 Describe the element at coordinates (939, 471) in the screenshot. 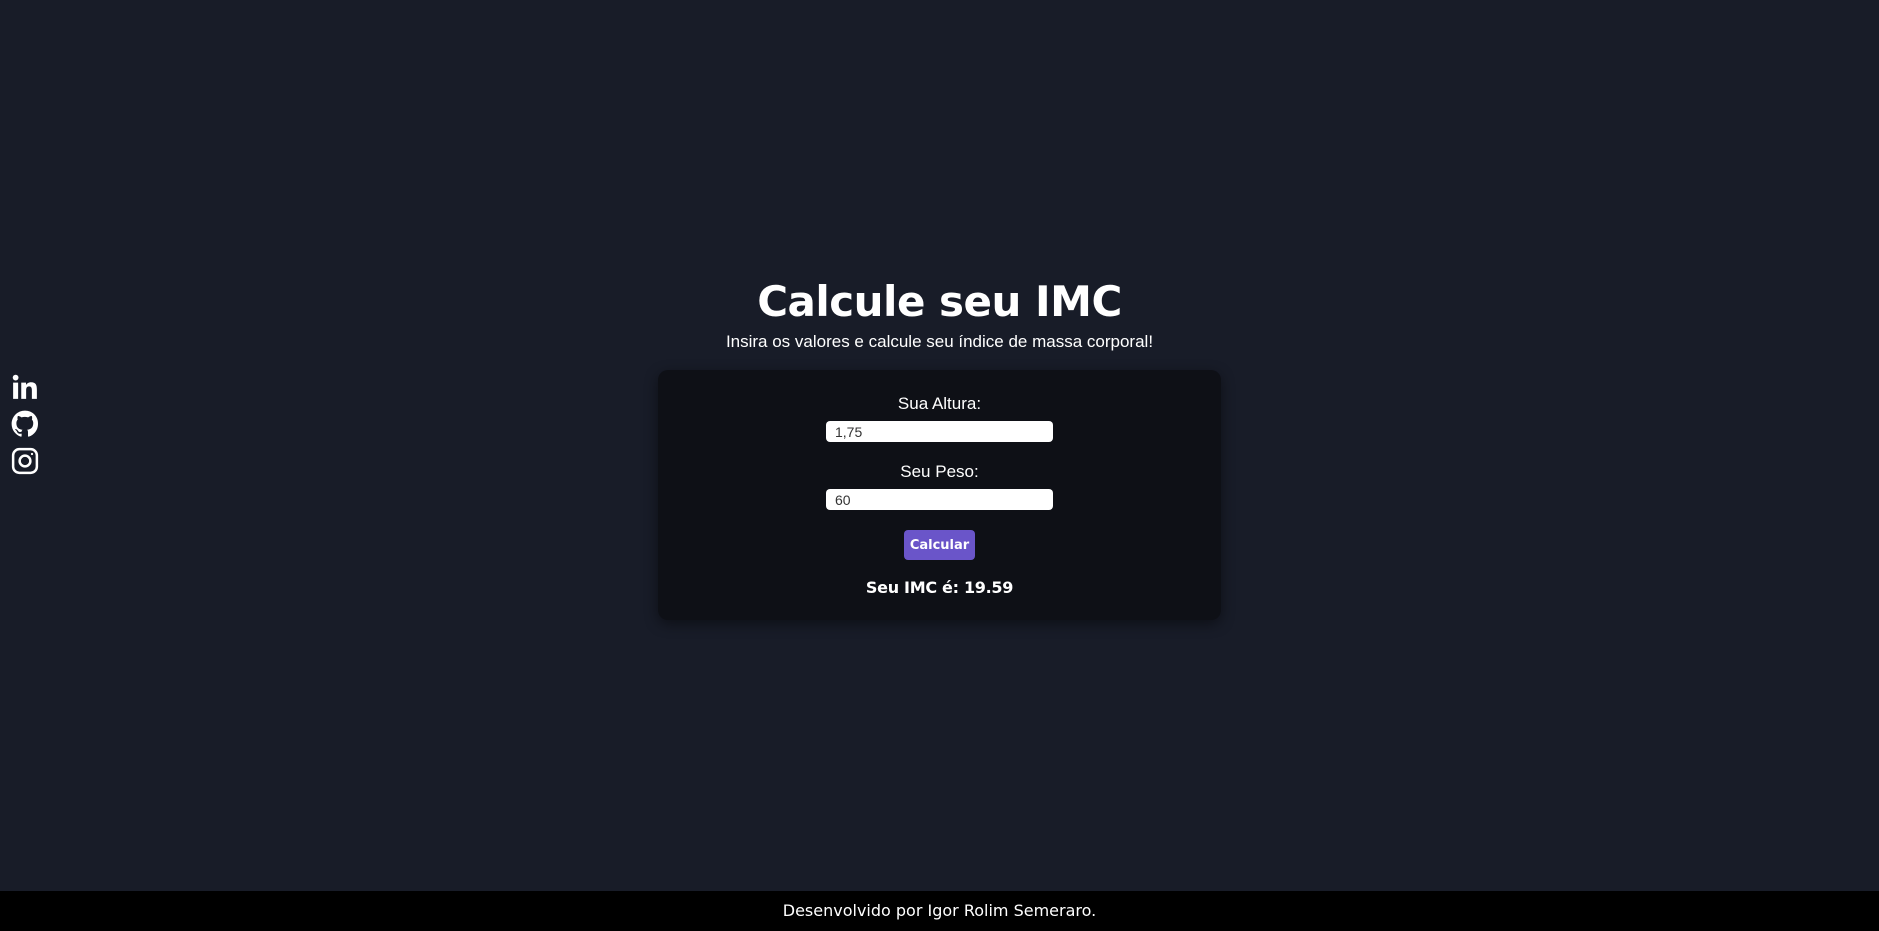

I see `weight-label: Seu Peso:` at that location.